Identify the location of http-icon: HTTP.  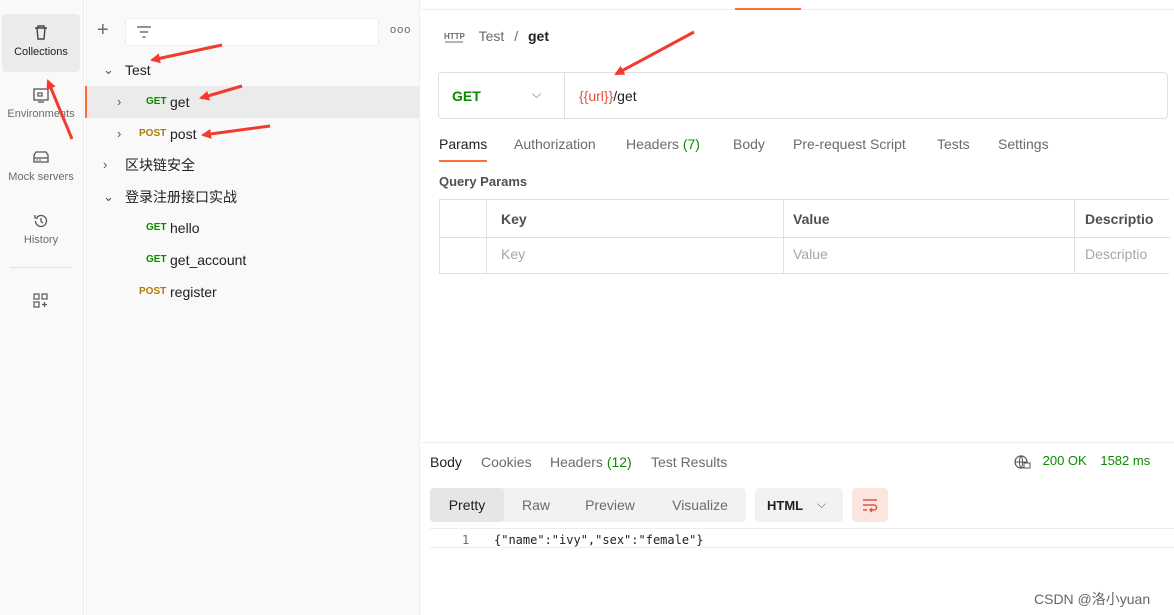
(454, 37).